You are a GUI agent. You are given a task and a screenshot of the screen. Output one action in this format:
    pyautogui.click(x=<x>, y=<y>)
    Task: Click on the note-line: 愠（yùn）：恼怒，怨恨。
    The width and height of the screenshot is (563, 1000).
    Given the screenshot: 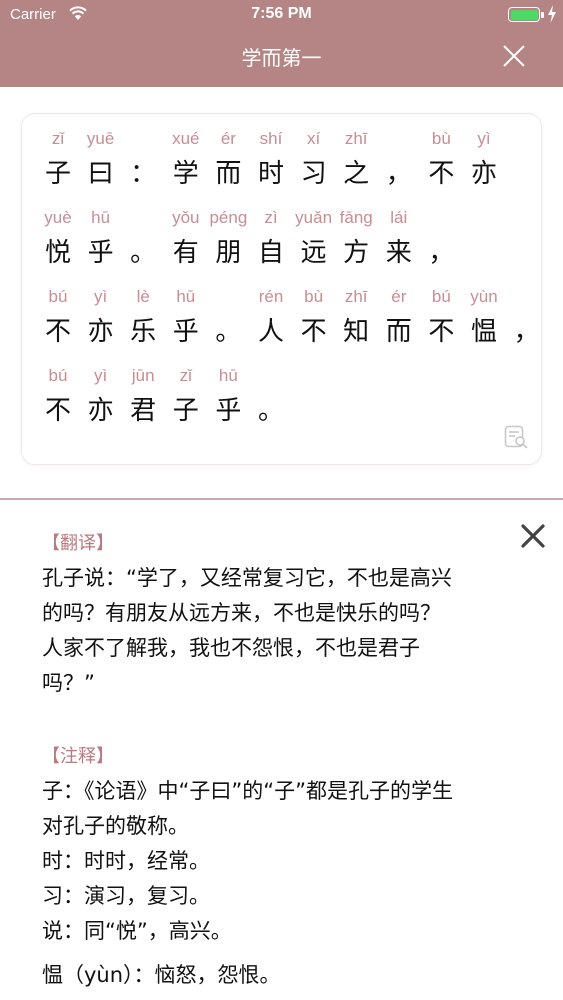 What is the action you would take?
    pyautogui.click(x=161, y=975)
    